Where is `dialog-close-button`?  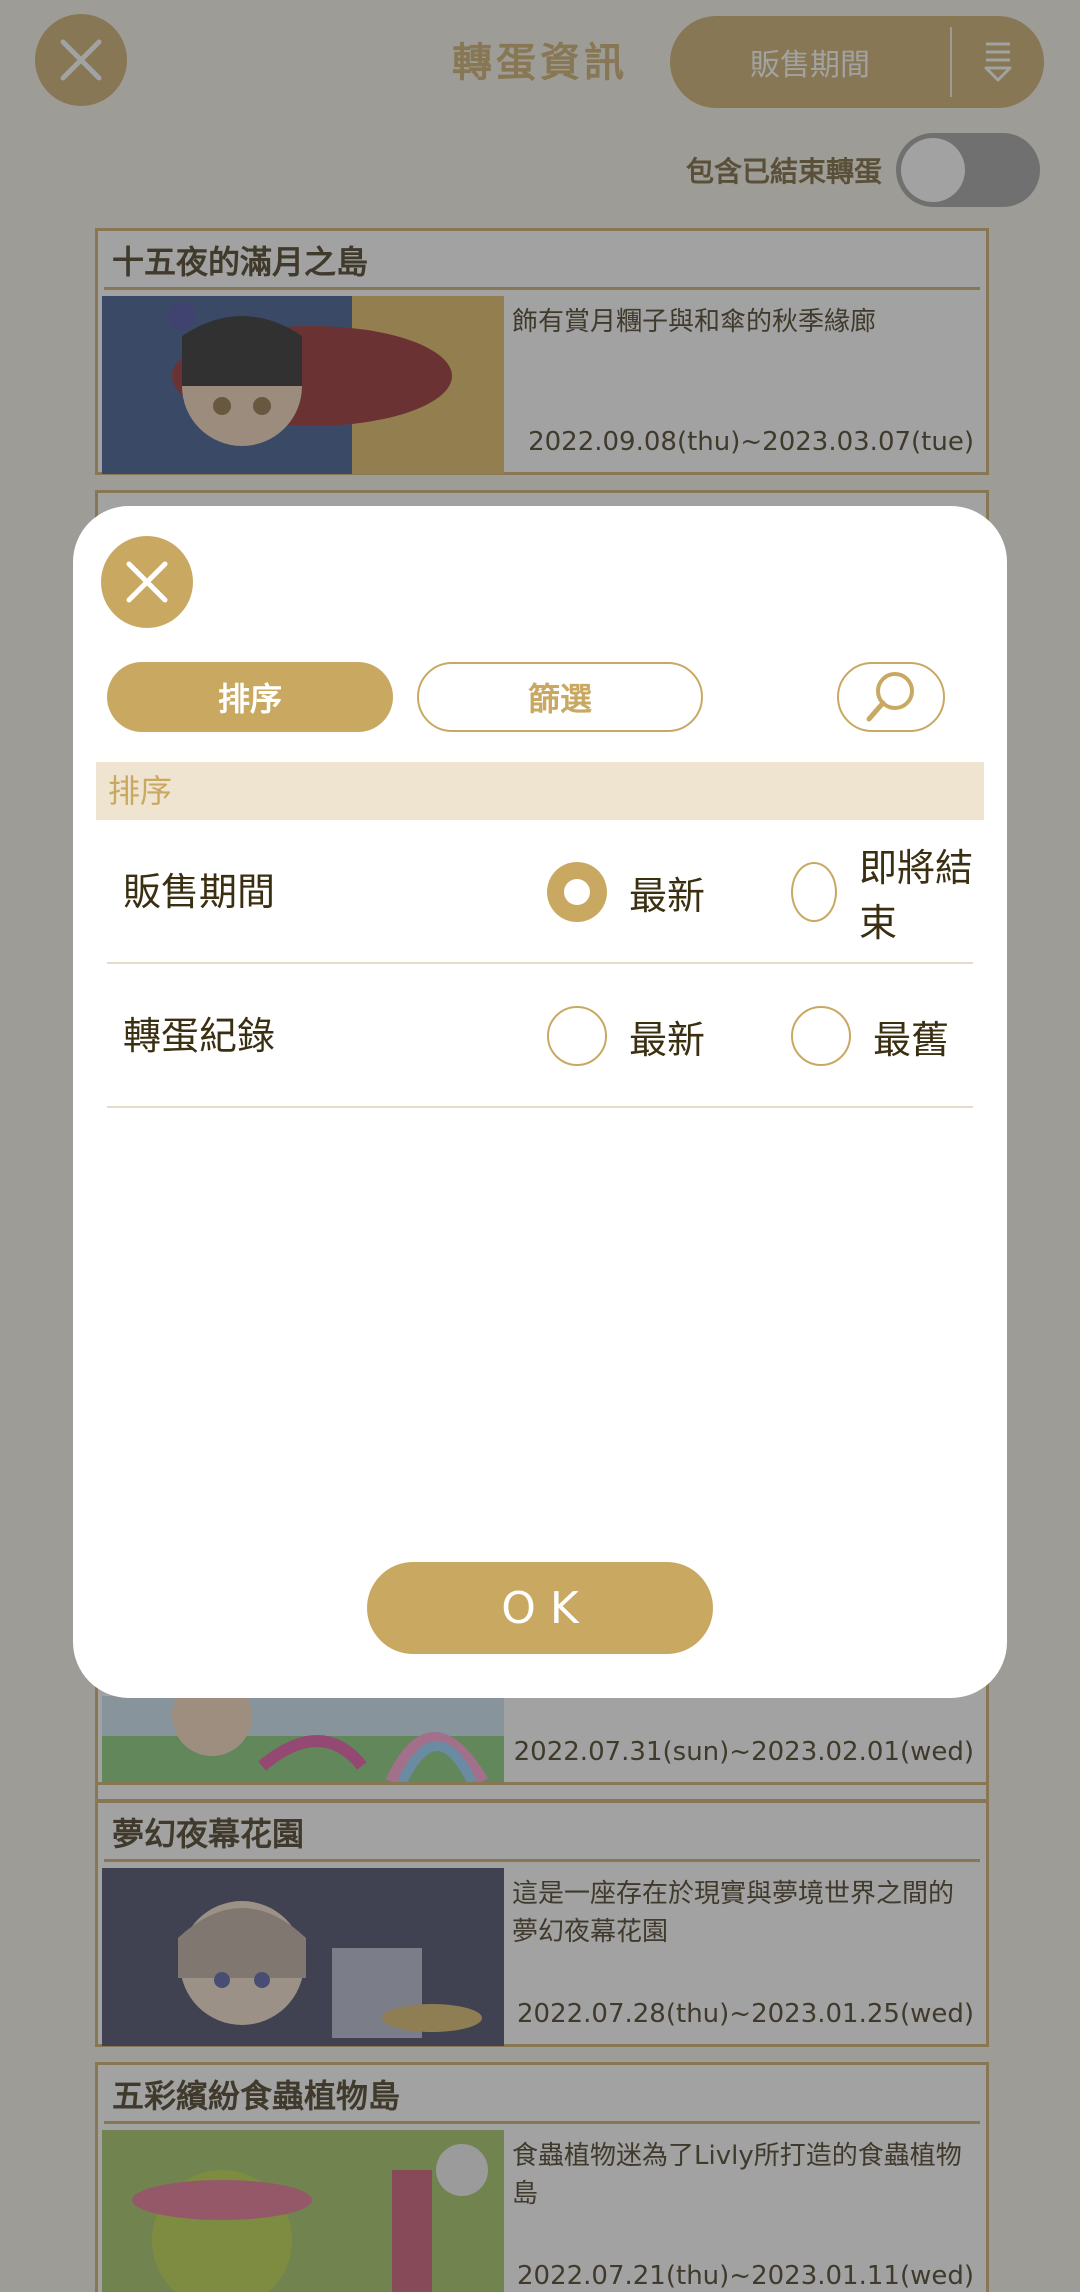
dialog-close-button is located at coordinates (147, 582).